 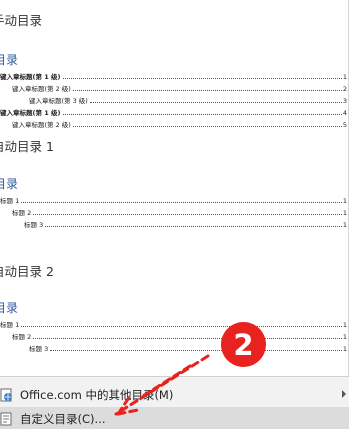 What do you see at coordinates (173, 76) in the screenshot?
I see `toc-line: 键入章标题(第 1 级) 1` at bounding box center [173, 76].